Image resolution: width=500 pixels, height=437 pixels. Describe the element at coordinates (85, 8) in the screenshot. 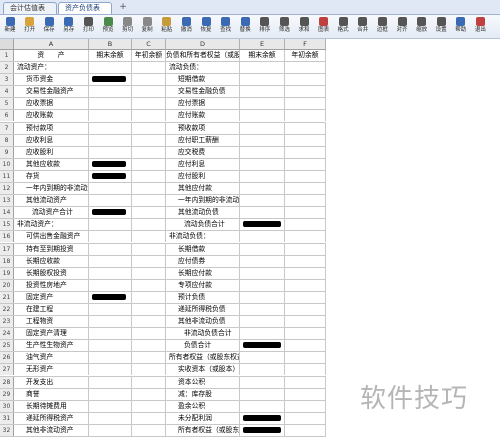

I see `tab-sheet-2: 资产负债表` at that location.